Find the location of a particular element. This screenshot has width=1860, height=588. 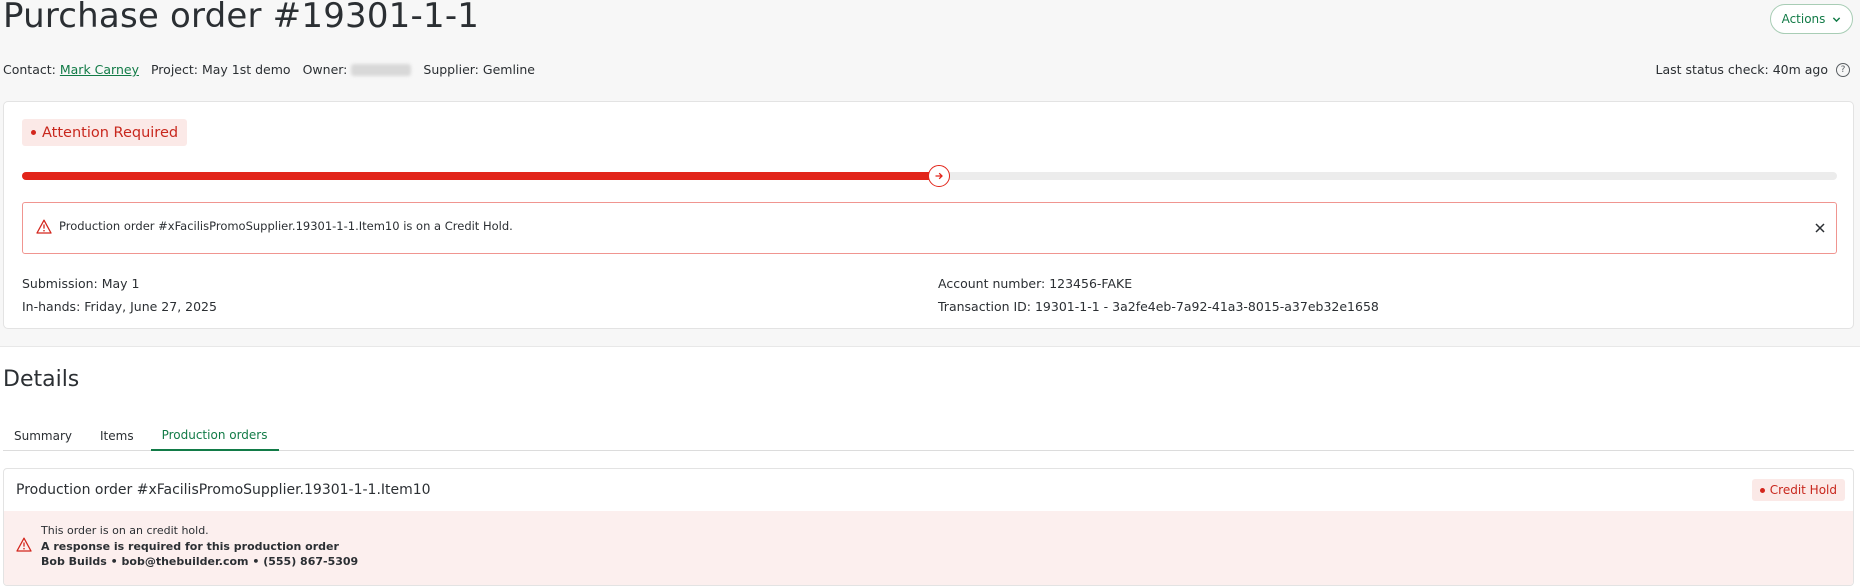

project-info: Project: May 1st demo is located at coordinates (220, 69).